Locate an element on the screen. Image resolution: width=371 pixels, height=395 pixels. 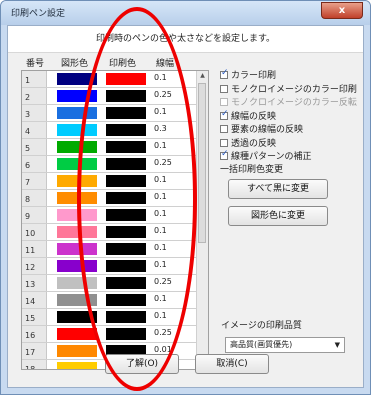
row-number: 10 is located at coordinates (34, 232).